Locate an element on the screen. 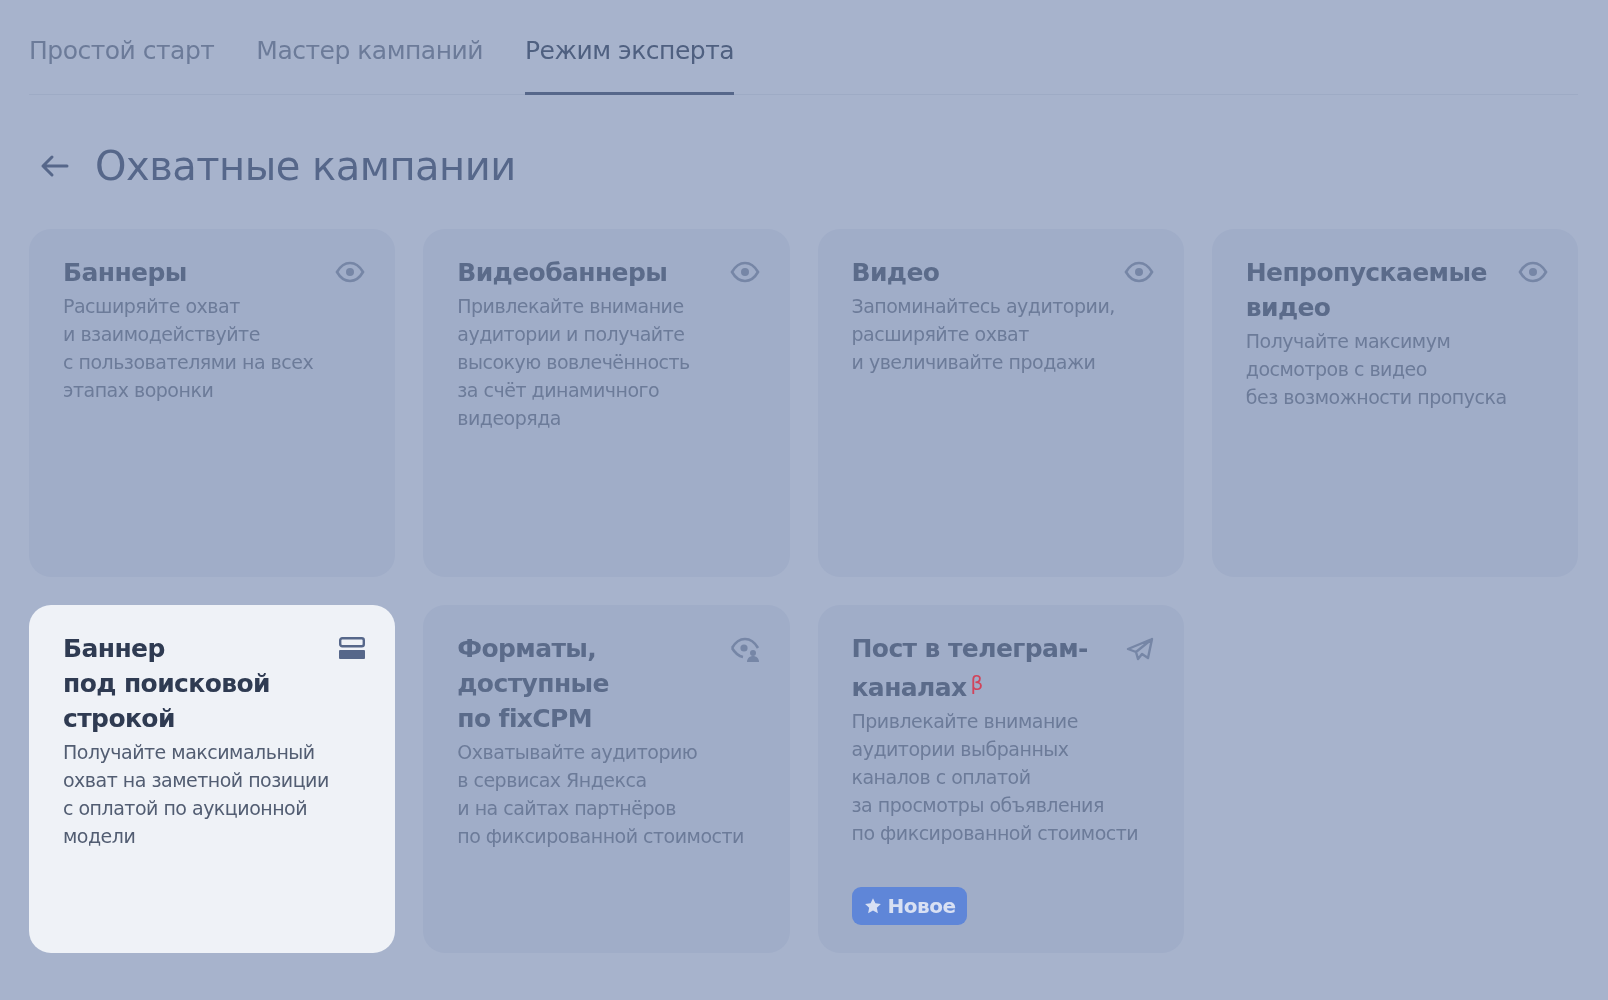  card-title: Видеобаннеры is located at coordinates (562, 273).